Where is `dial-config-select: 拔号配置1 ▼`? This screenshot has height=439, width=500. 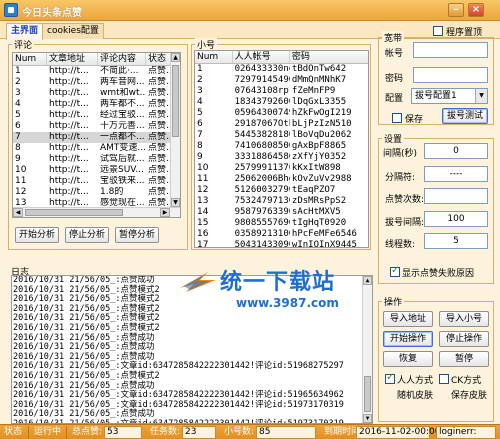
dial-config-select: 拔号配置1 ▼ is located at coordinates (449, 96).